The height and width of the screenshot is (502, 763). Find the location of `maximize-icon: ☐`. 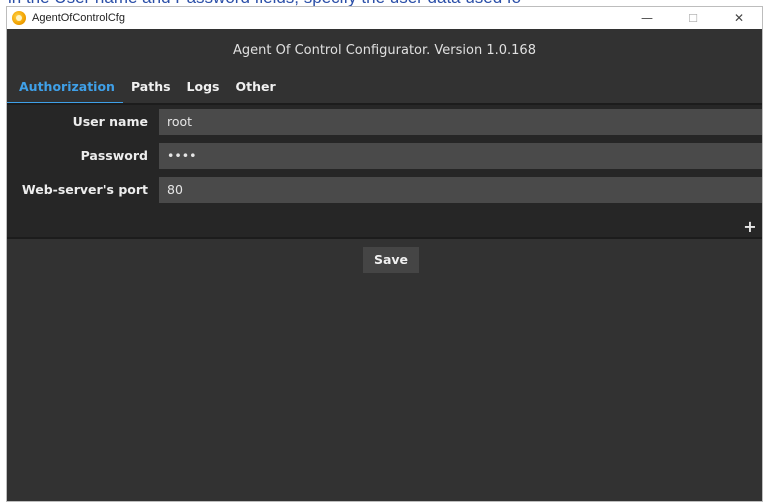

maximize-icon: ☐ is located at coordinates (693, 18).